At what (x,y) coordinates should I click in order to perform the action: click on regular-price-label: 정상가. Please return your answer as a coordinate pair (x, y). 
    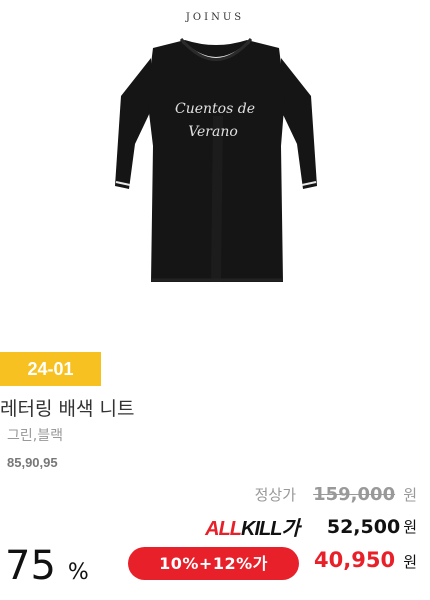
    Looking at the image, I should click on (275, 495).